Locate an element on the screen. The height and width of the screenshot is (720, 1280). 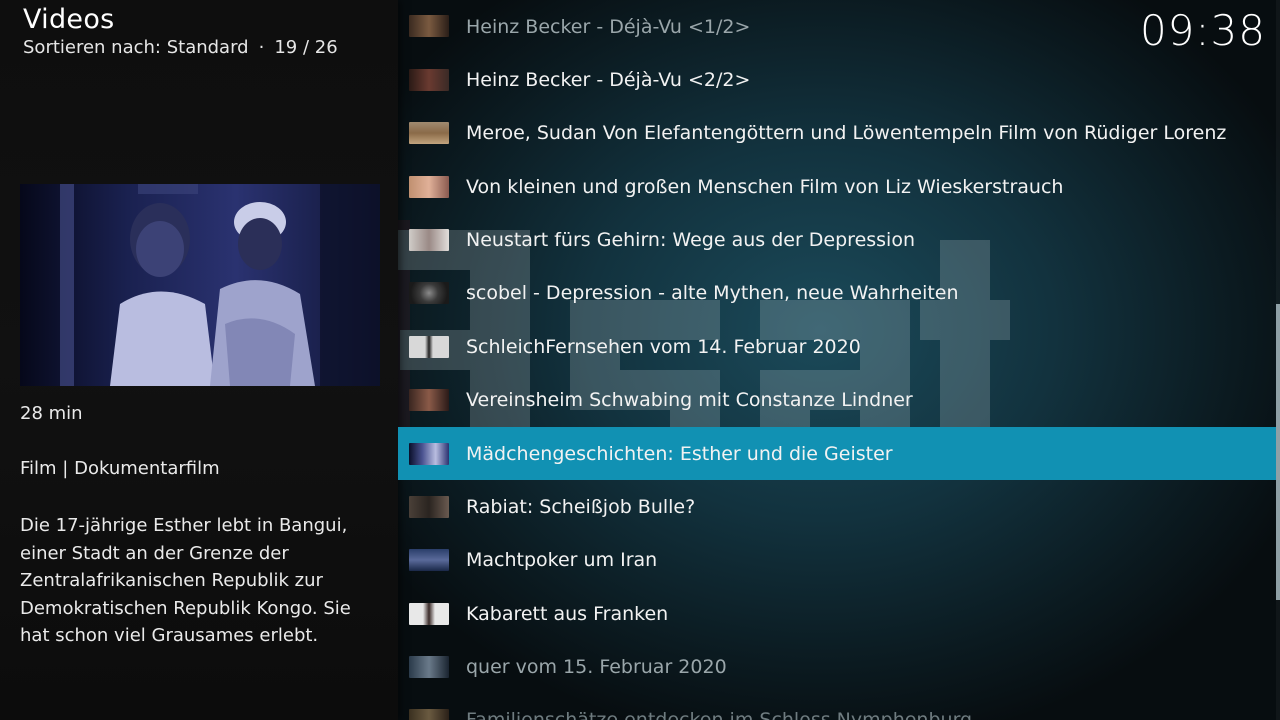
selected-item-thumbnail is located at coordinates (200, 285).